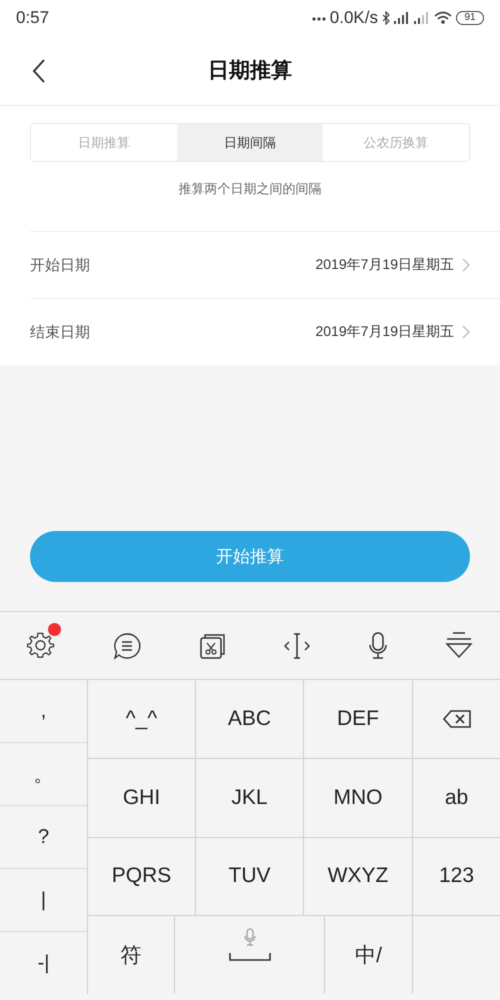 Image resolution: width=500 pixels, height=1000 pixels. I want to click on clipboard-scissors-icon, so click(212, 646).